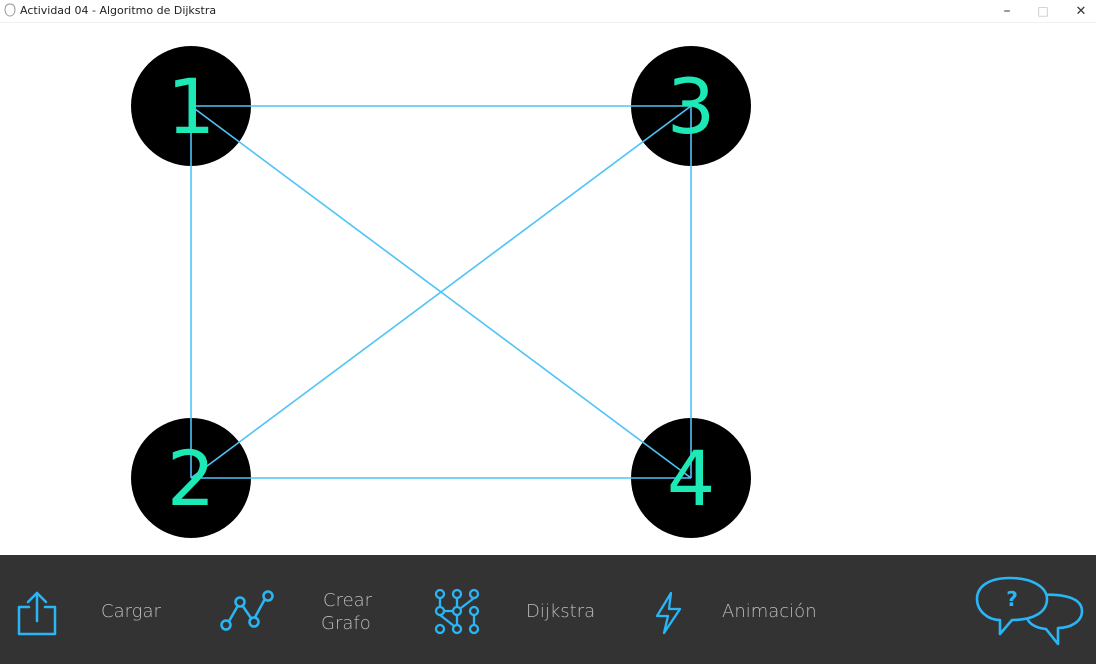  I want to click on help-chat-icon: ?, so click(1029, 611).